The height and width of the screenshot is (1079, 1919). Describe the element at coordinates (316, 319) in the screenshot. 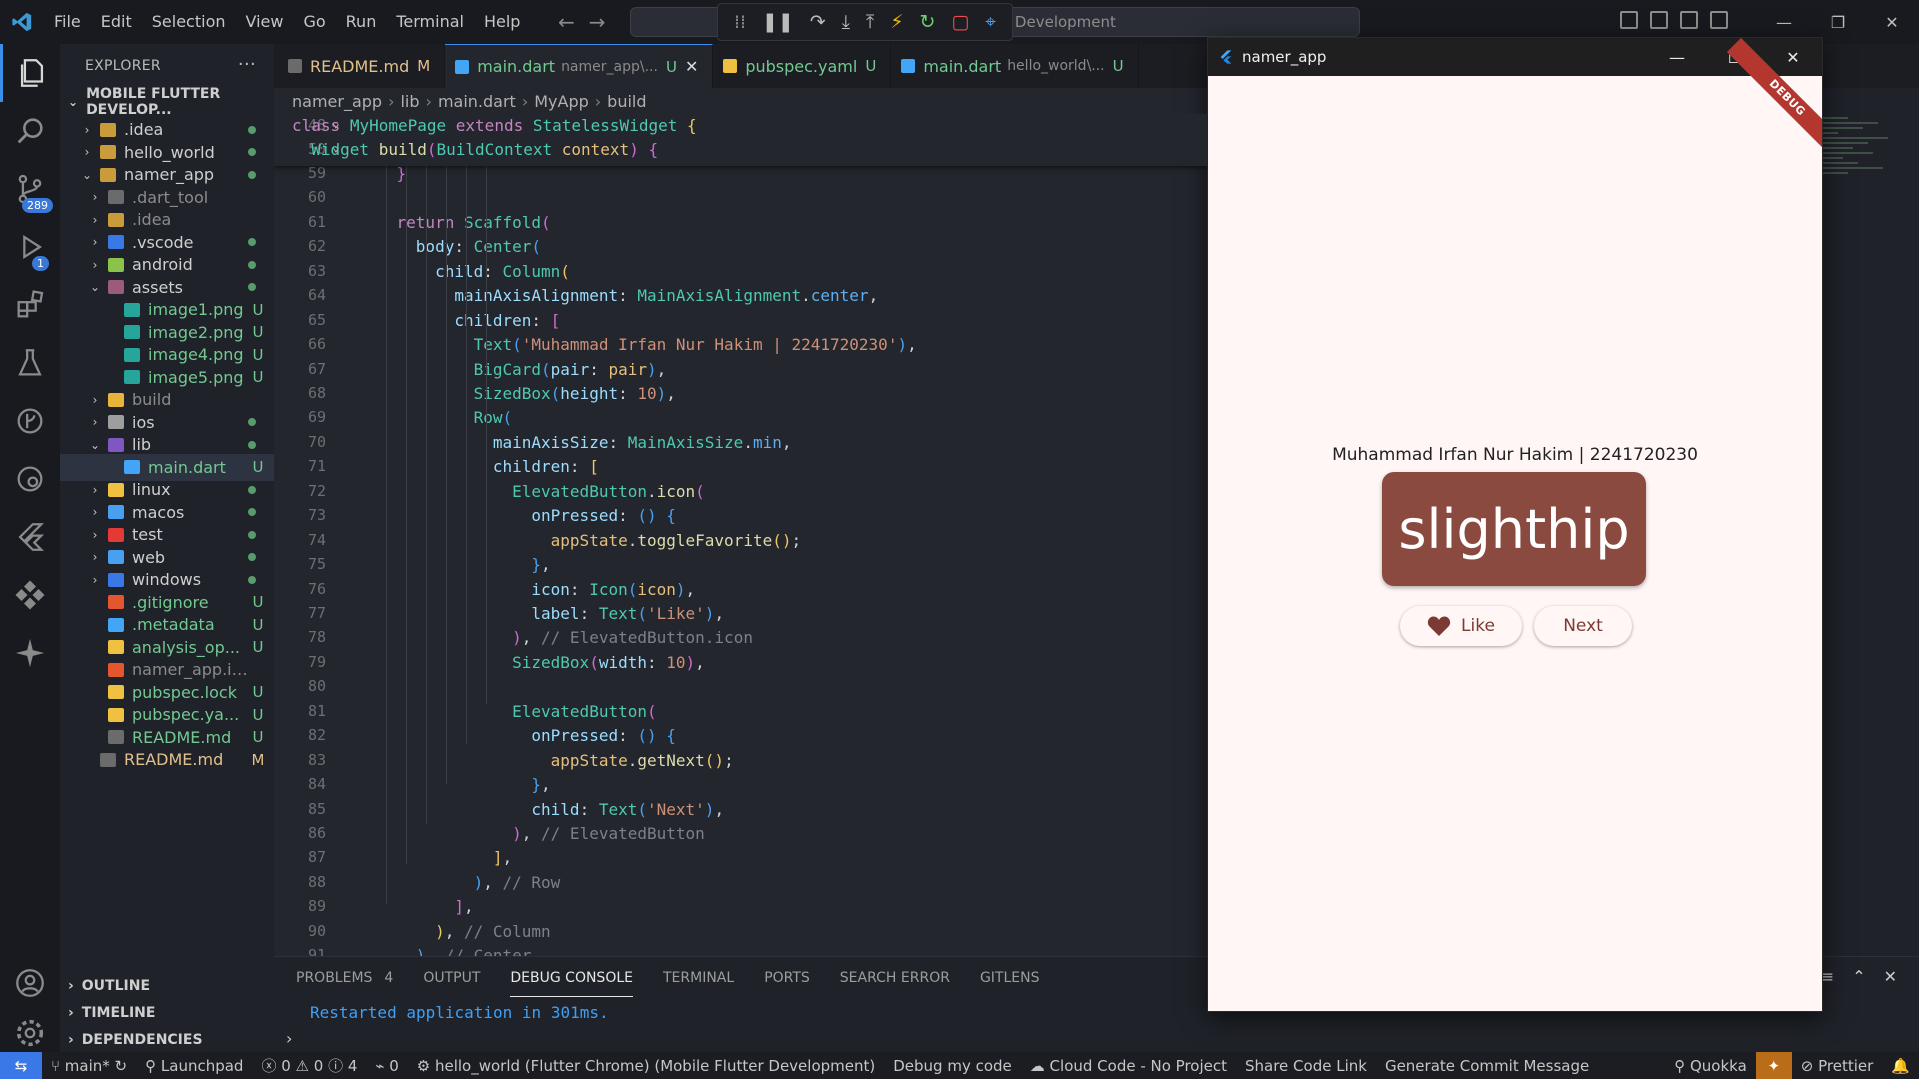

I see `line-number: 65` at that location.